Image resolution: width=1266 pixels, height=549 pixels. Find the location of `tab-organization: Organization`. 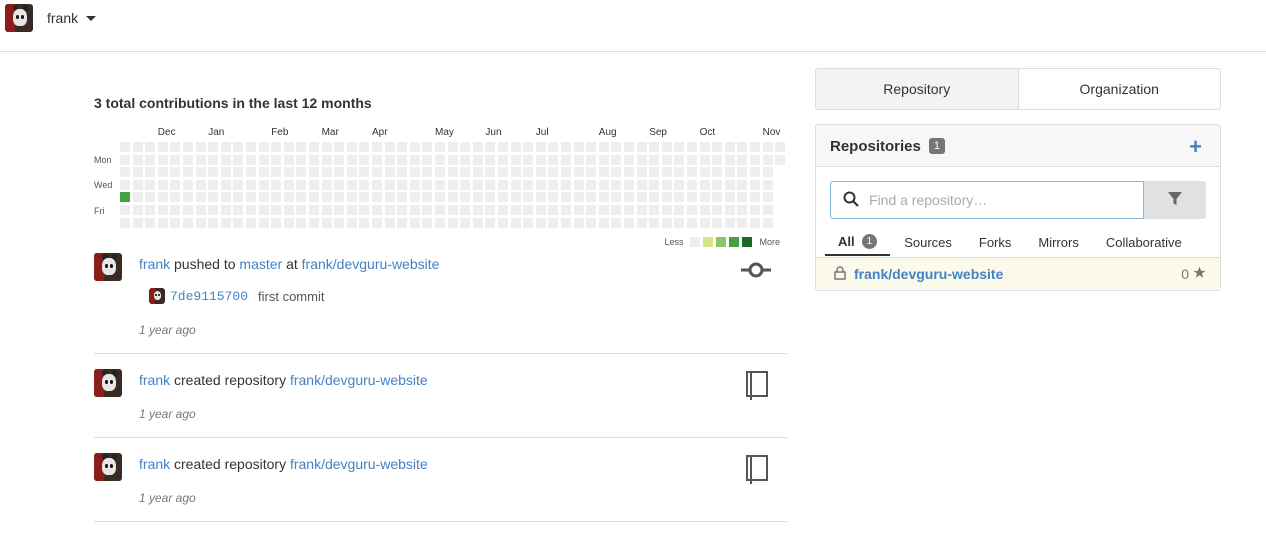

tab-organization: Organization is located at coordinates (1120, 89).